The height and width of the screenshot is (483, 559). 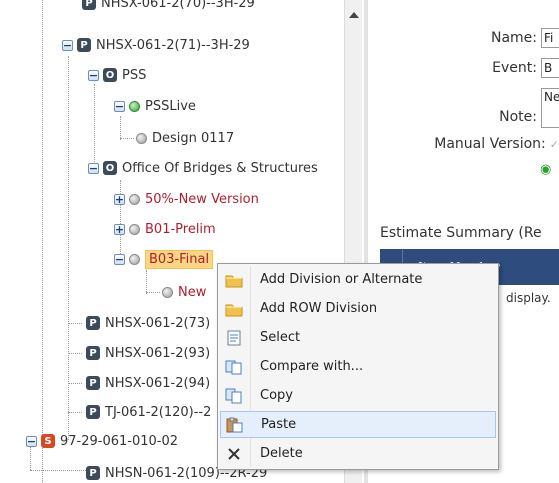 What do you see at coordinates (235, 424) in the screenshot?
I see `paste-icon` at bounding box center [235, 424].